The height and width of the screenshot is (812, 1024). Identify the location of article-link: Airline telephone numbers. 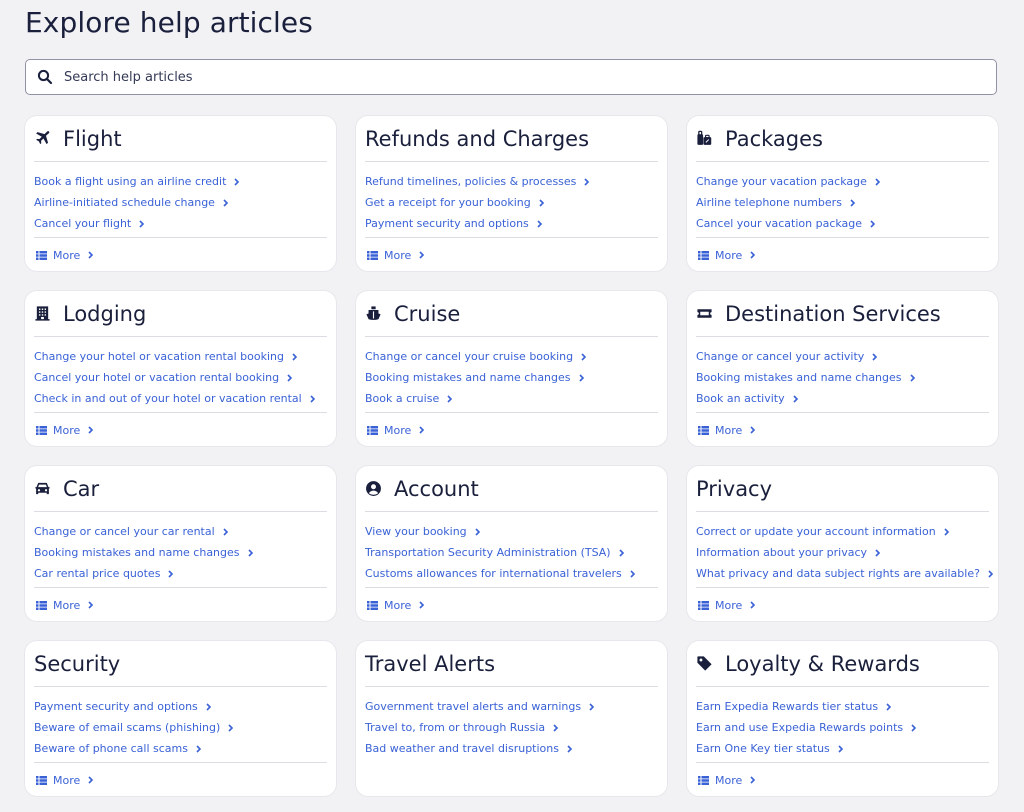
(842, 202).